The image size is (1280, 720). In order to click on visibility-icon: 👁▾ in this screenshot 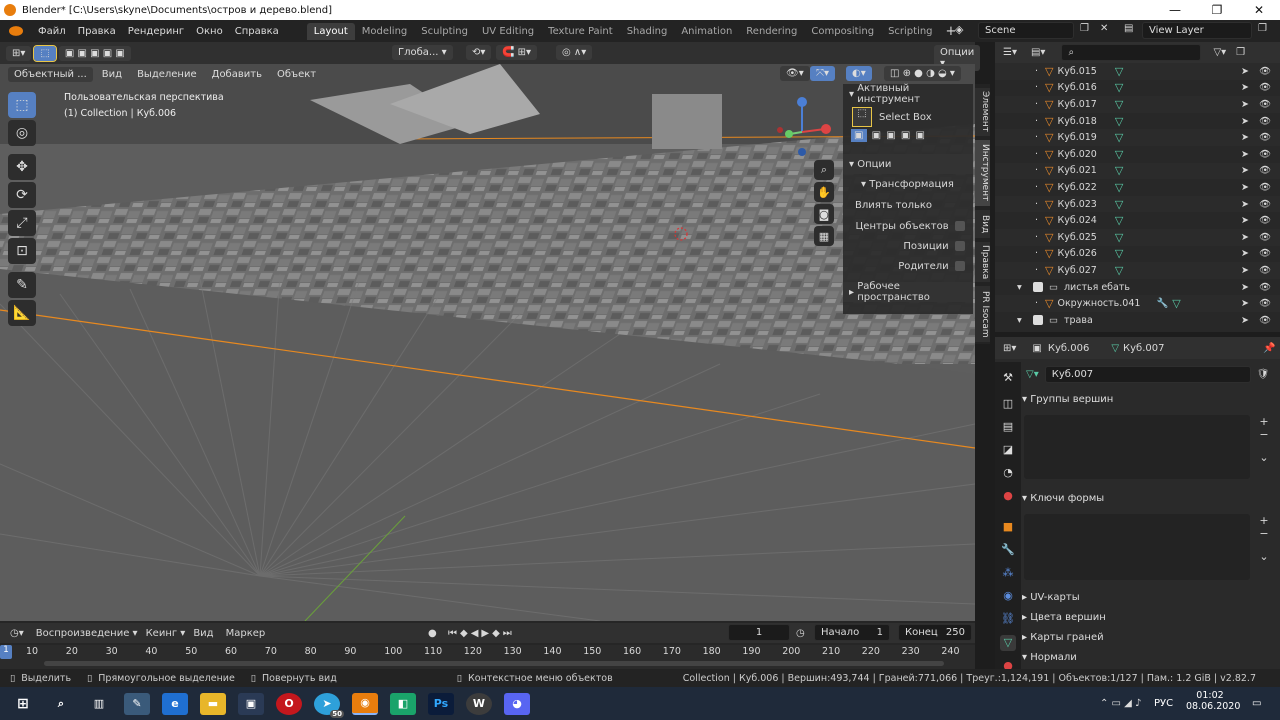, I will do `click(795, 73)`.